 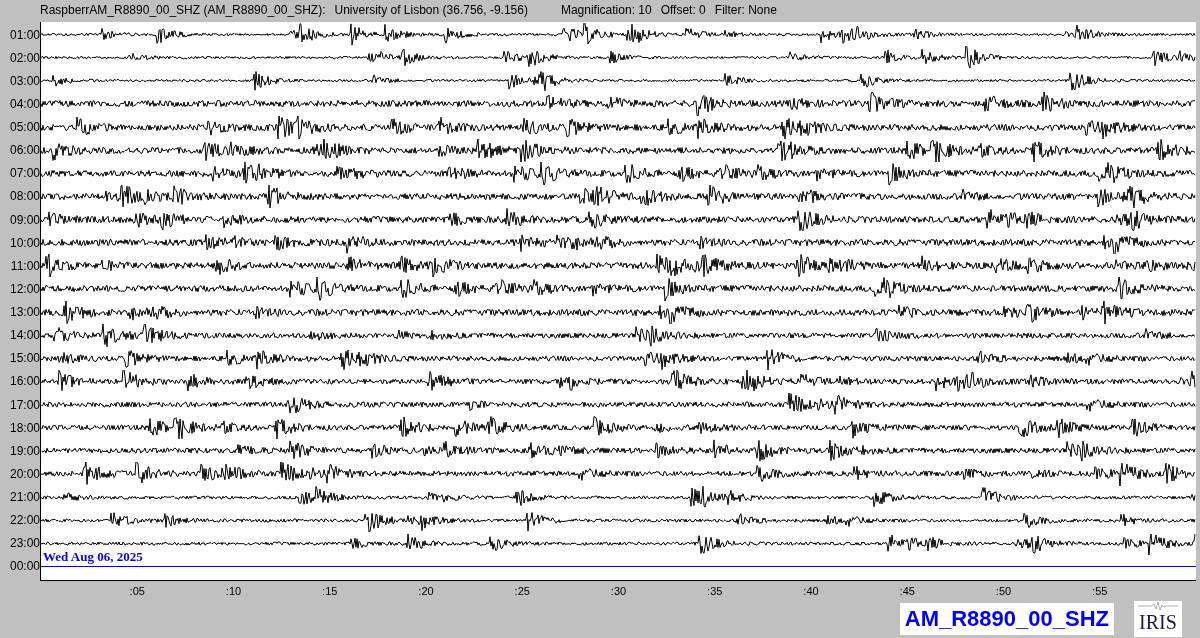 What do you see at coordinates (24, 497) in the screenshot?
I see `hour-label: 21:00` at bounding box center [24, 497].